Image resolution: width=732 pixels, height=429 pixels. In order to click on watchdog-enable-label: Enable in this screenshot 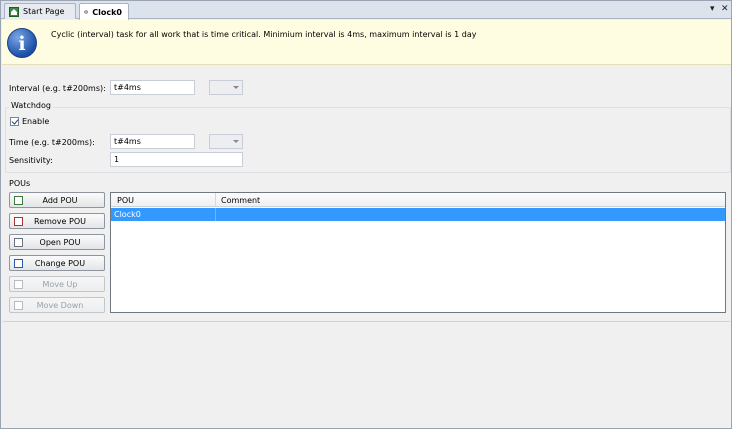, I will do `click(36, 121)`.